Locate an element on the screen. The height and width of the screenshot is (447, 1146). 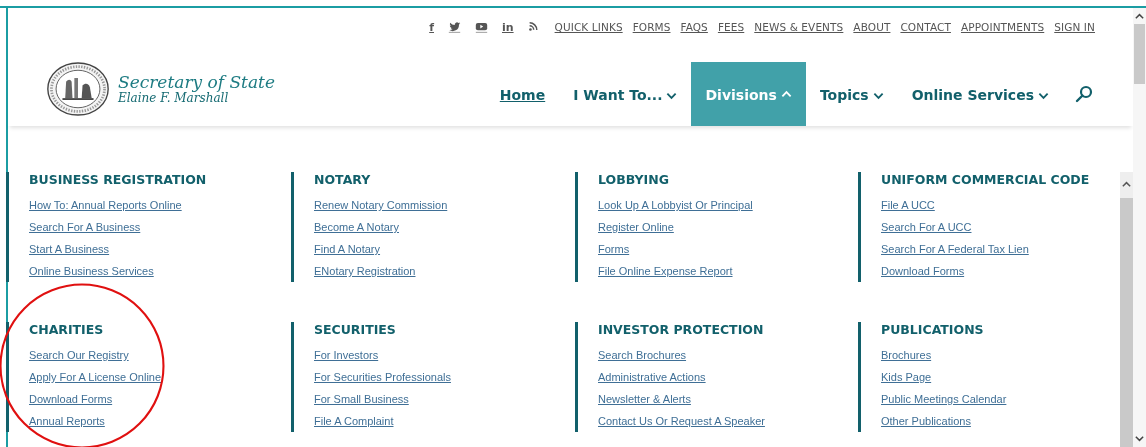
nav-menu-tab: Divisions is located at coordinates (748, 94).